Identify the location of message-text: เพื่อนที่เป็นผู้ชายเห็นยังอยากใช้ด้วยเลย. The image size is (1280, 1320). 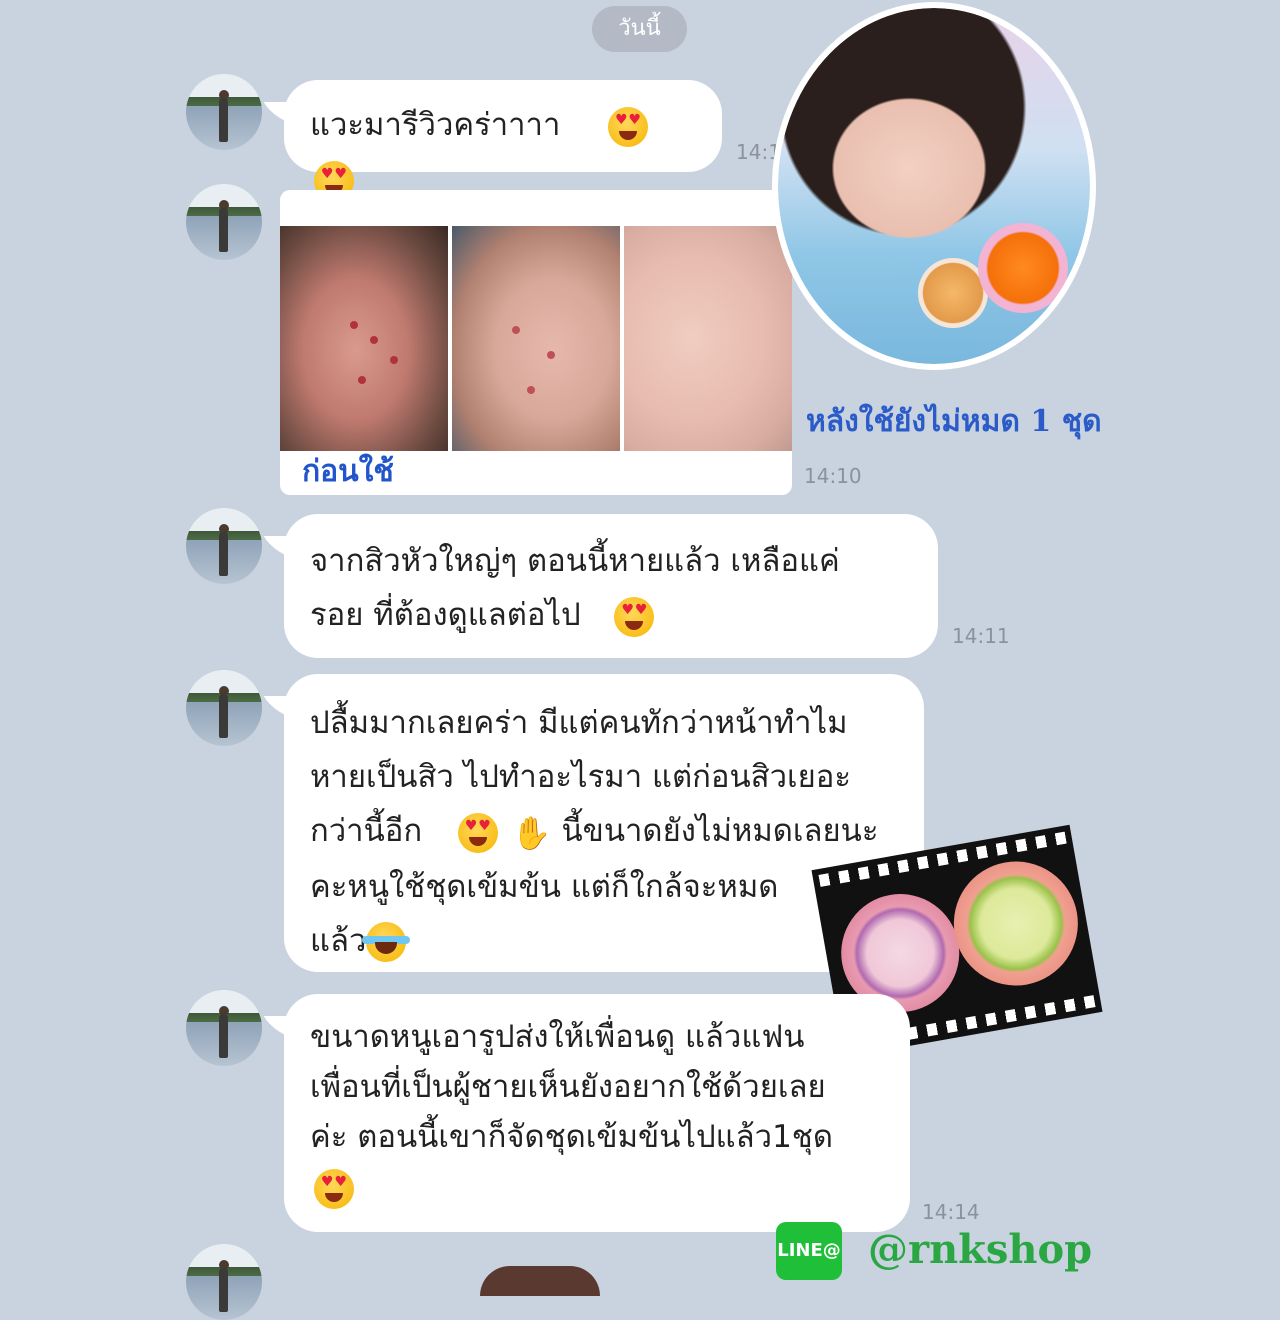
(568, 1087).